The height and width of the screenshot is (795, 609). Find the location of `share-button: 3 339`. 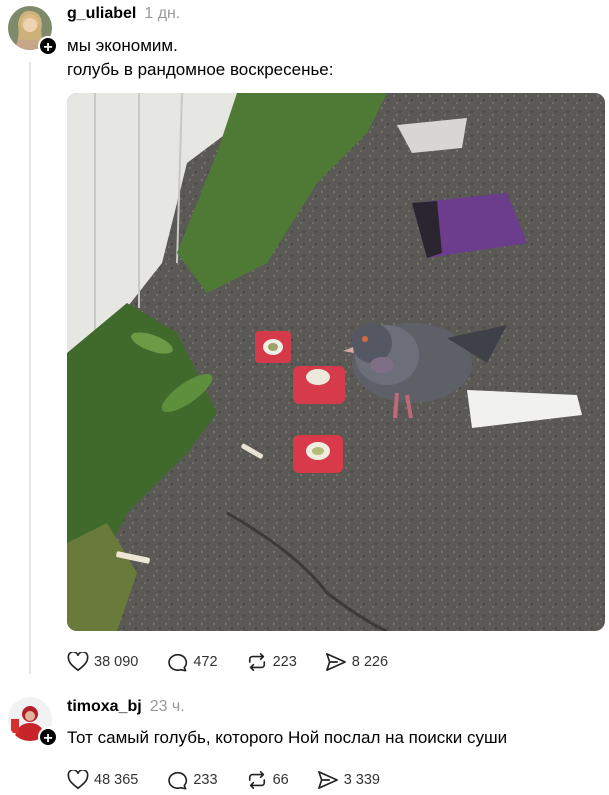

share-button: 3 339 is located at coordinates (348, 780).